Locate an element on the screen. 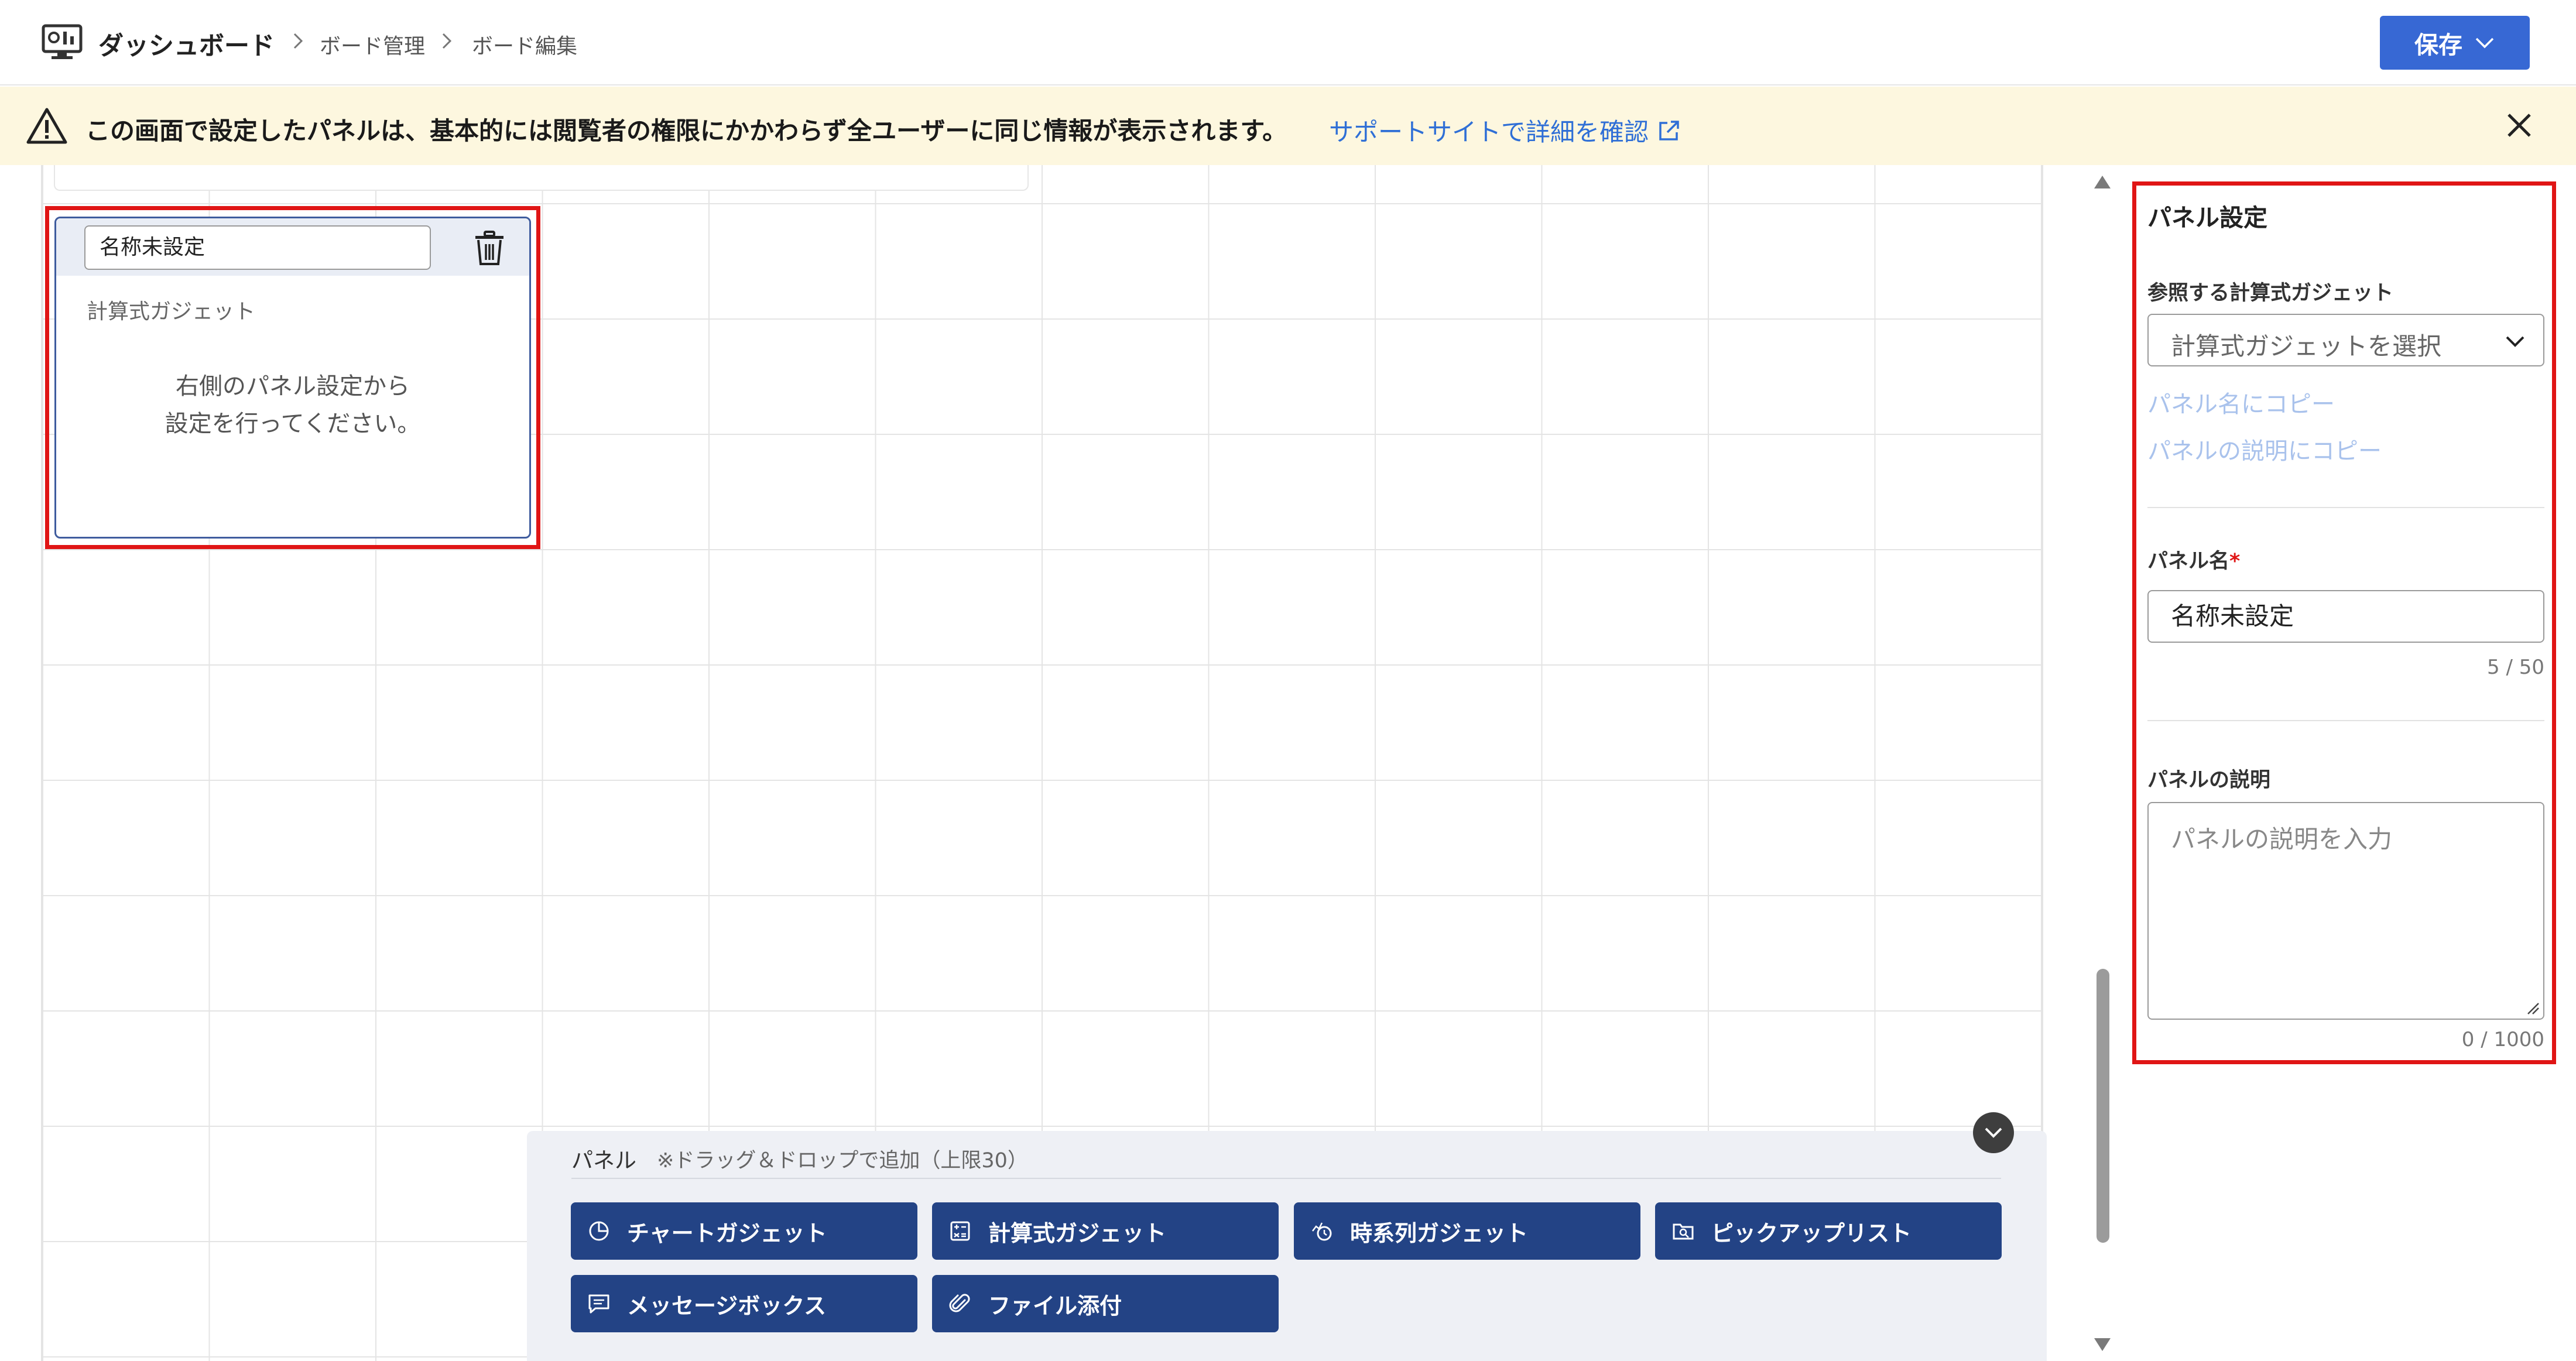 The width and height of the screenshot is (2576, 1361). save-button-label: 保存 is located at coordinates (2438, 45).